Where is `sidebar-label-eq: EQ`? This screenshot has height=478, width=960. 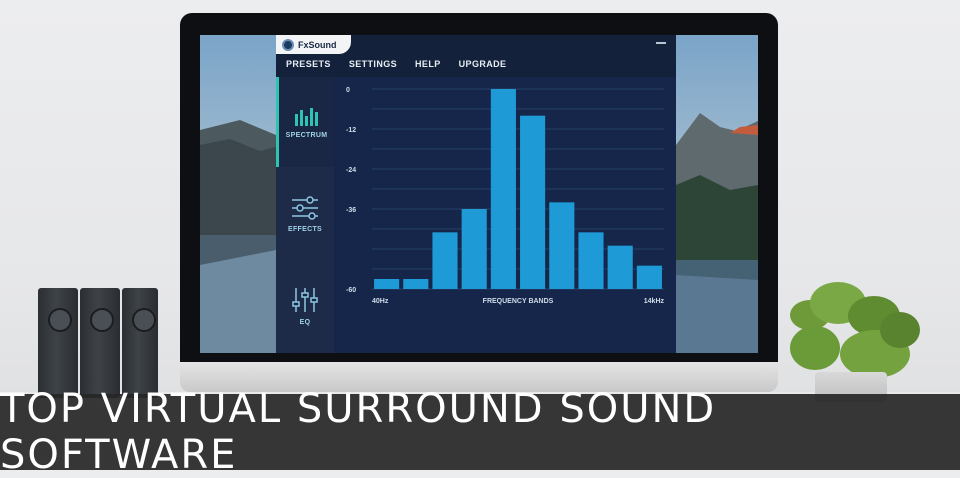 sidebar-label-eq: EQ is located at coordinates (305, 322).